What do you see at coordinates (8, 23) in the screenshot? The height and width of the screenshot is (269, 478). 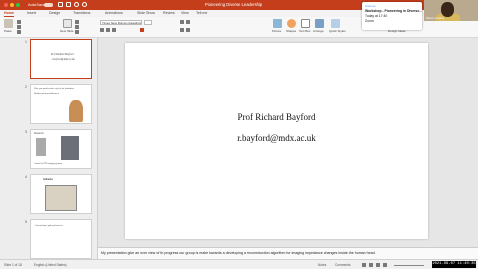 I see `paste-icon` at bounding box center [8, 23].